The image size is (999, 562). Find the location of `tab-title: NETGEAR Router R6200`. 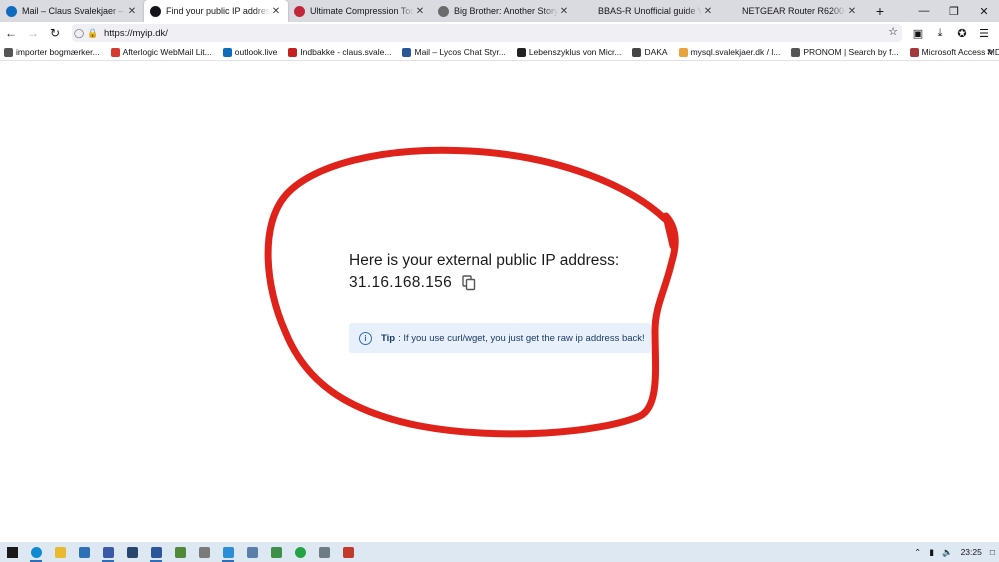

tab-title: NETGEAR Router R6200 is located at coordinates (793, 11).